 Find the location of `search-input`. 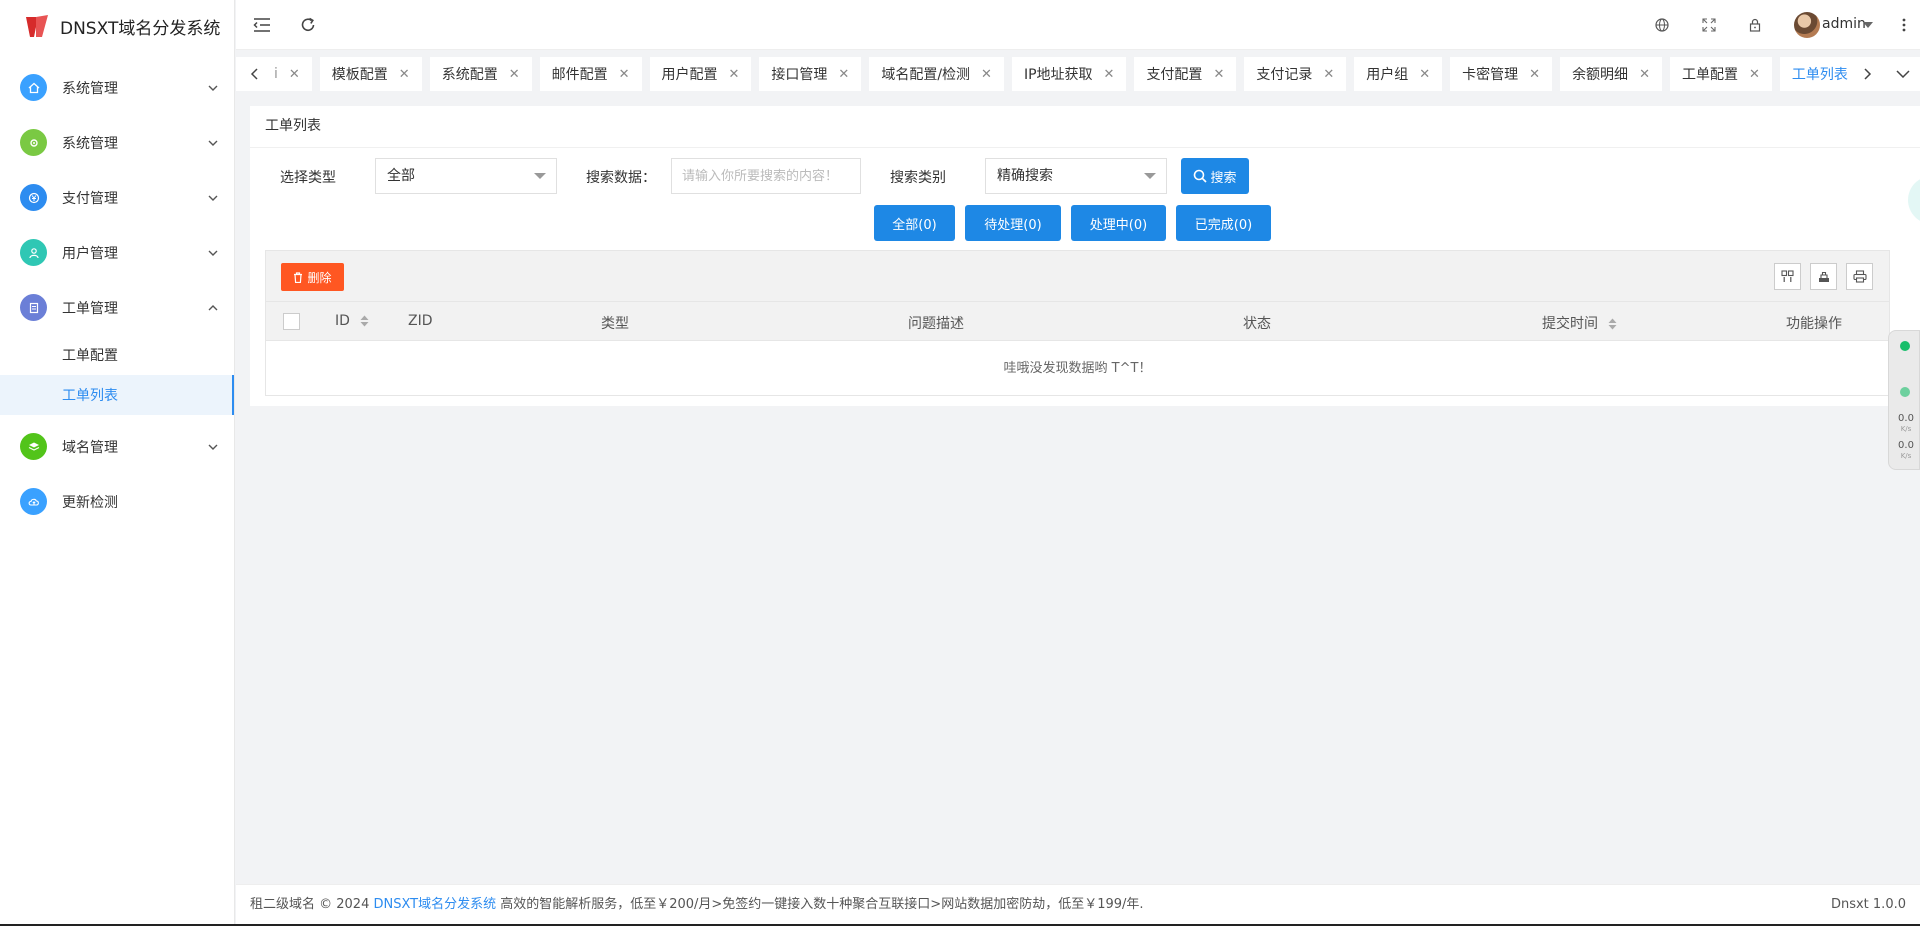

search-input is located at coordinates (766, 176).